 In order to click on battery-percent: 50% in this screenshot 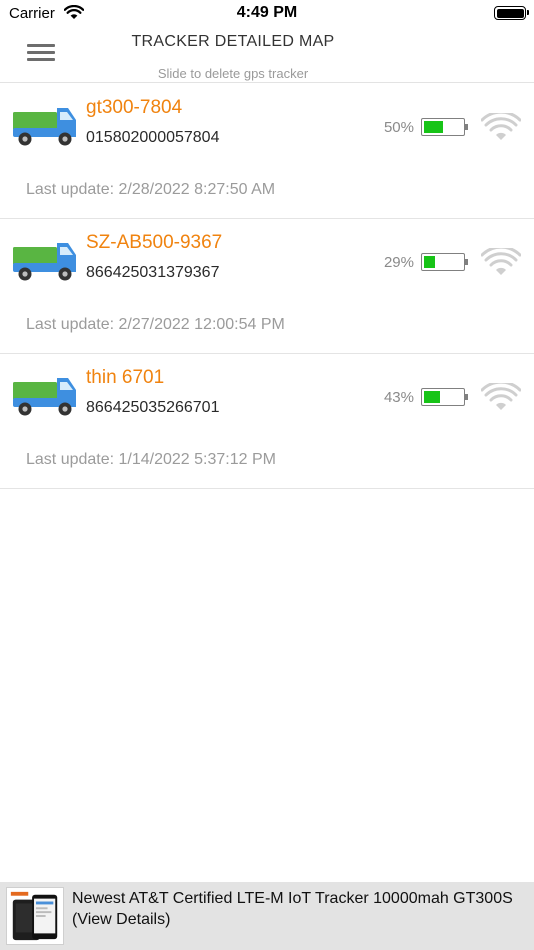, I will do `click(398, 127)`.